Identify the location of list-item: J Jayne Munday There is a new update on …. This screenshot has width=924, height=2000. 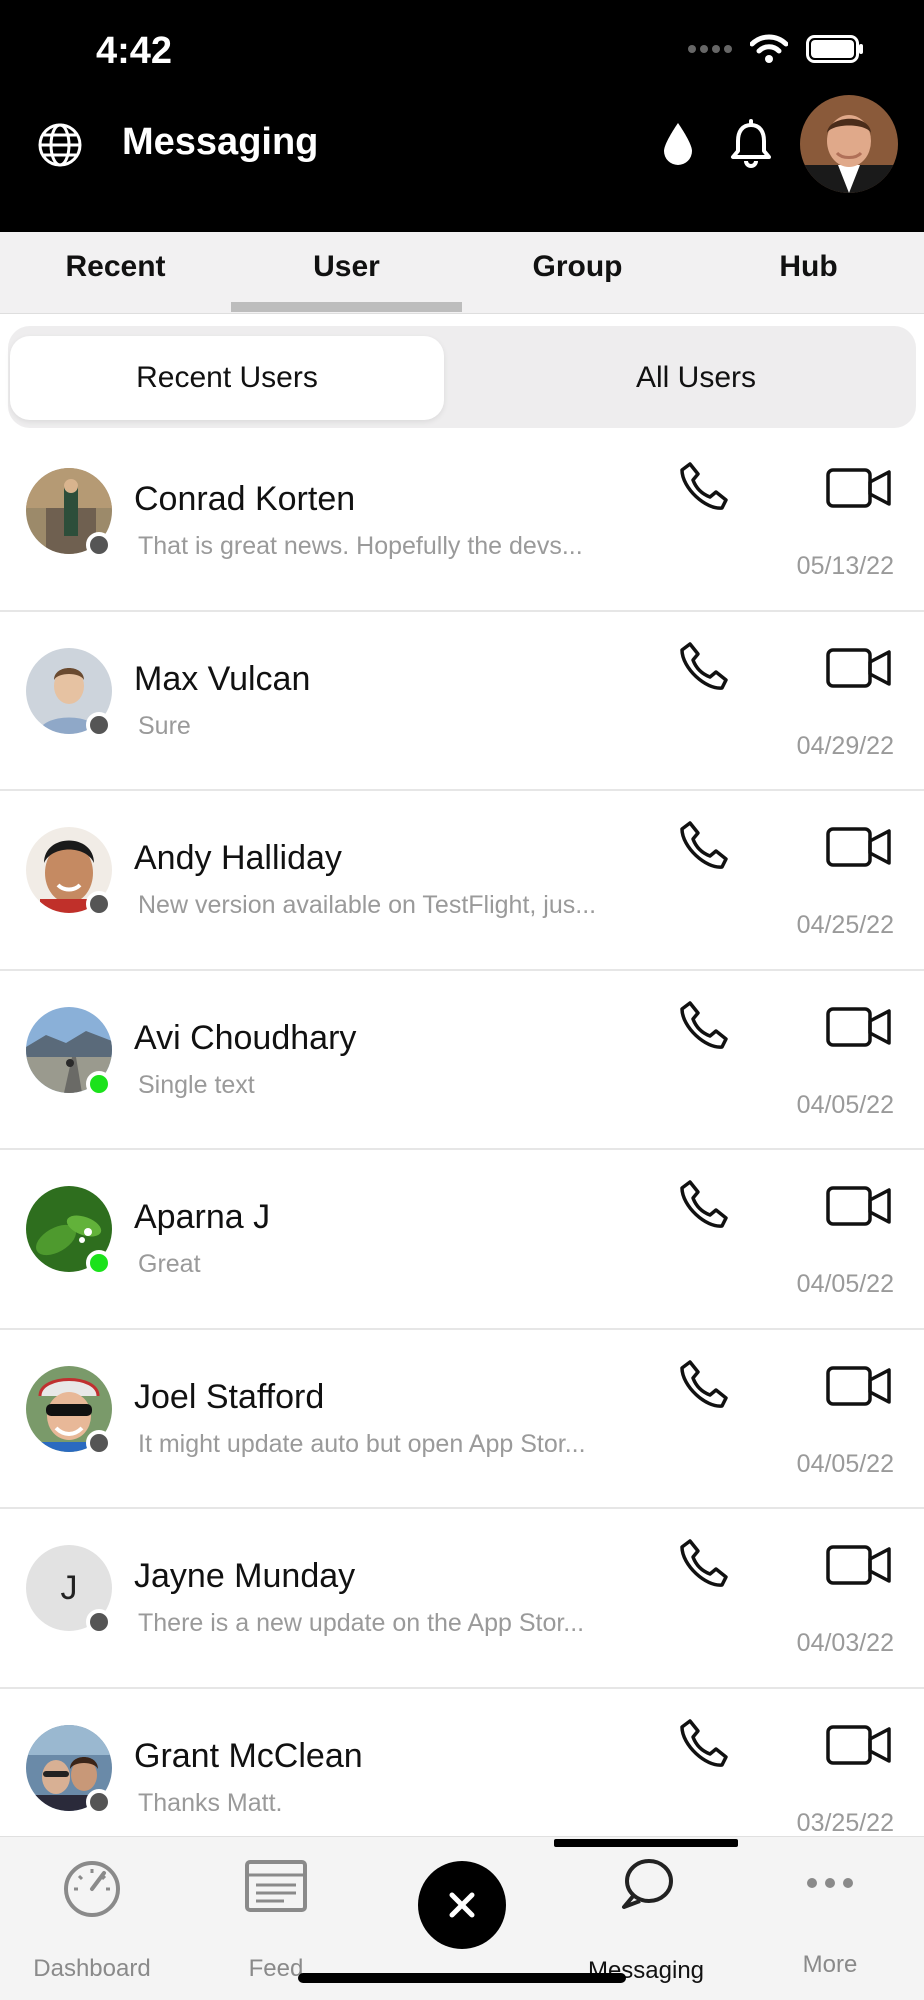
(462, 1599).